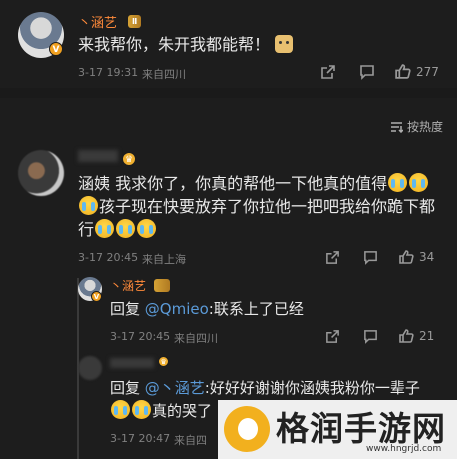 The width and height of the screenshot is (457, 459). Describe the element at coordinates (284, 44) in the screenshot. I see `doge-emoji-icon` at that location.